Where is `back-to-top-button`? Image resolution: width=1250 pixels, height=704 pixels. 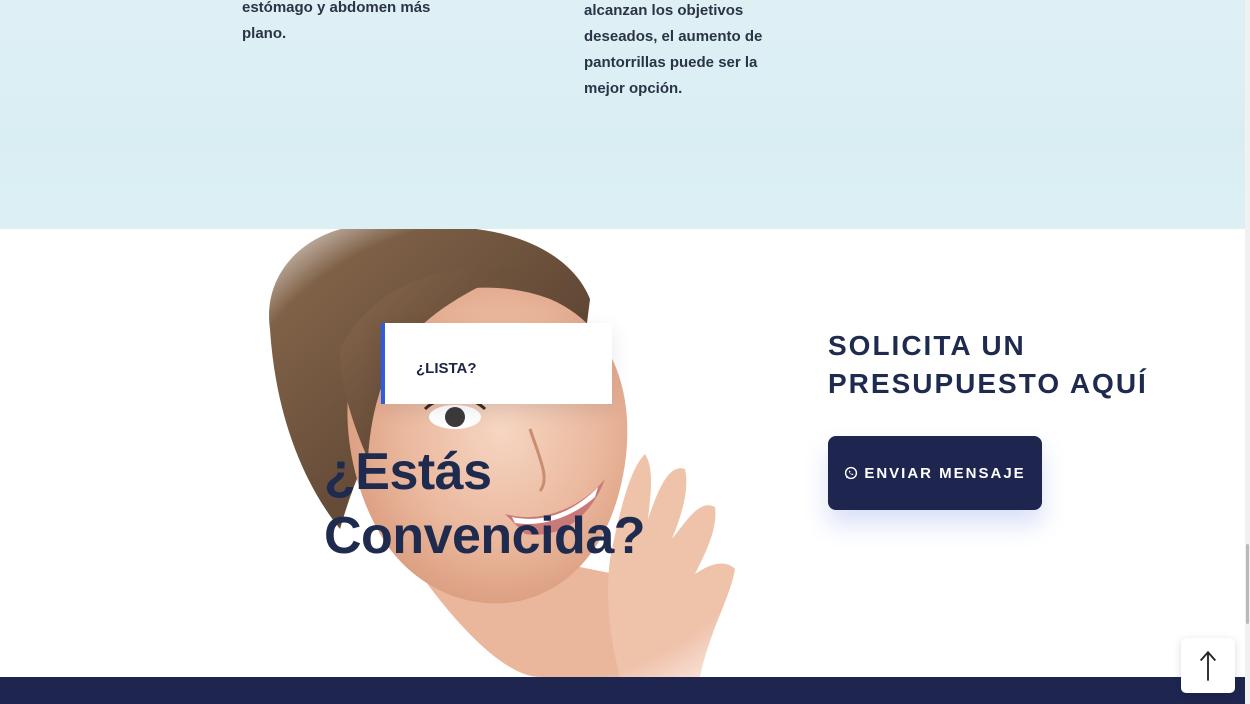 back-to-top-button is located at coordinates (1208, 665).